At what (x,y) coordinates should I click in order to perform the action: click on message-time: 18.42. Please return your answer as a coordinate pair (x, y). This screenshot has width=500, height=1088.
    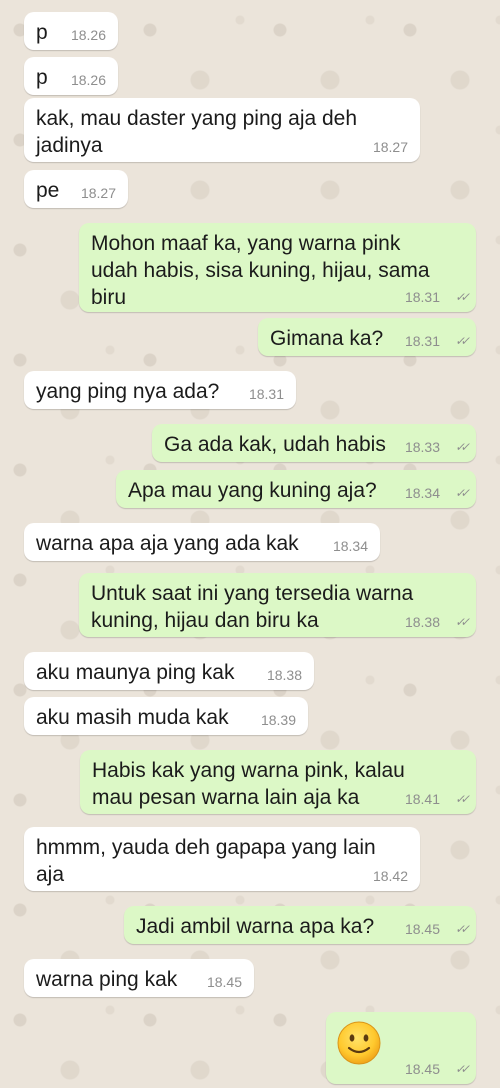
    Looking at the image, I should click on (390, 876).